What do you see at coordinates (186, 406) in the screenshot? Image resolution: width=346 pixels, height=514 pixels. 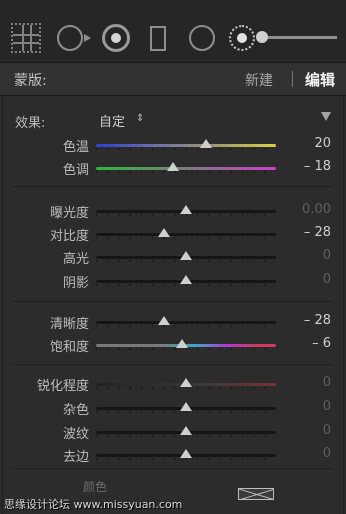 I see `slider-knob-noise` at bounding box center [186, 406].